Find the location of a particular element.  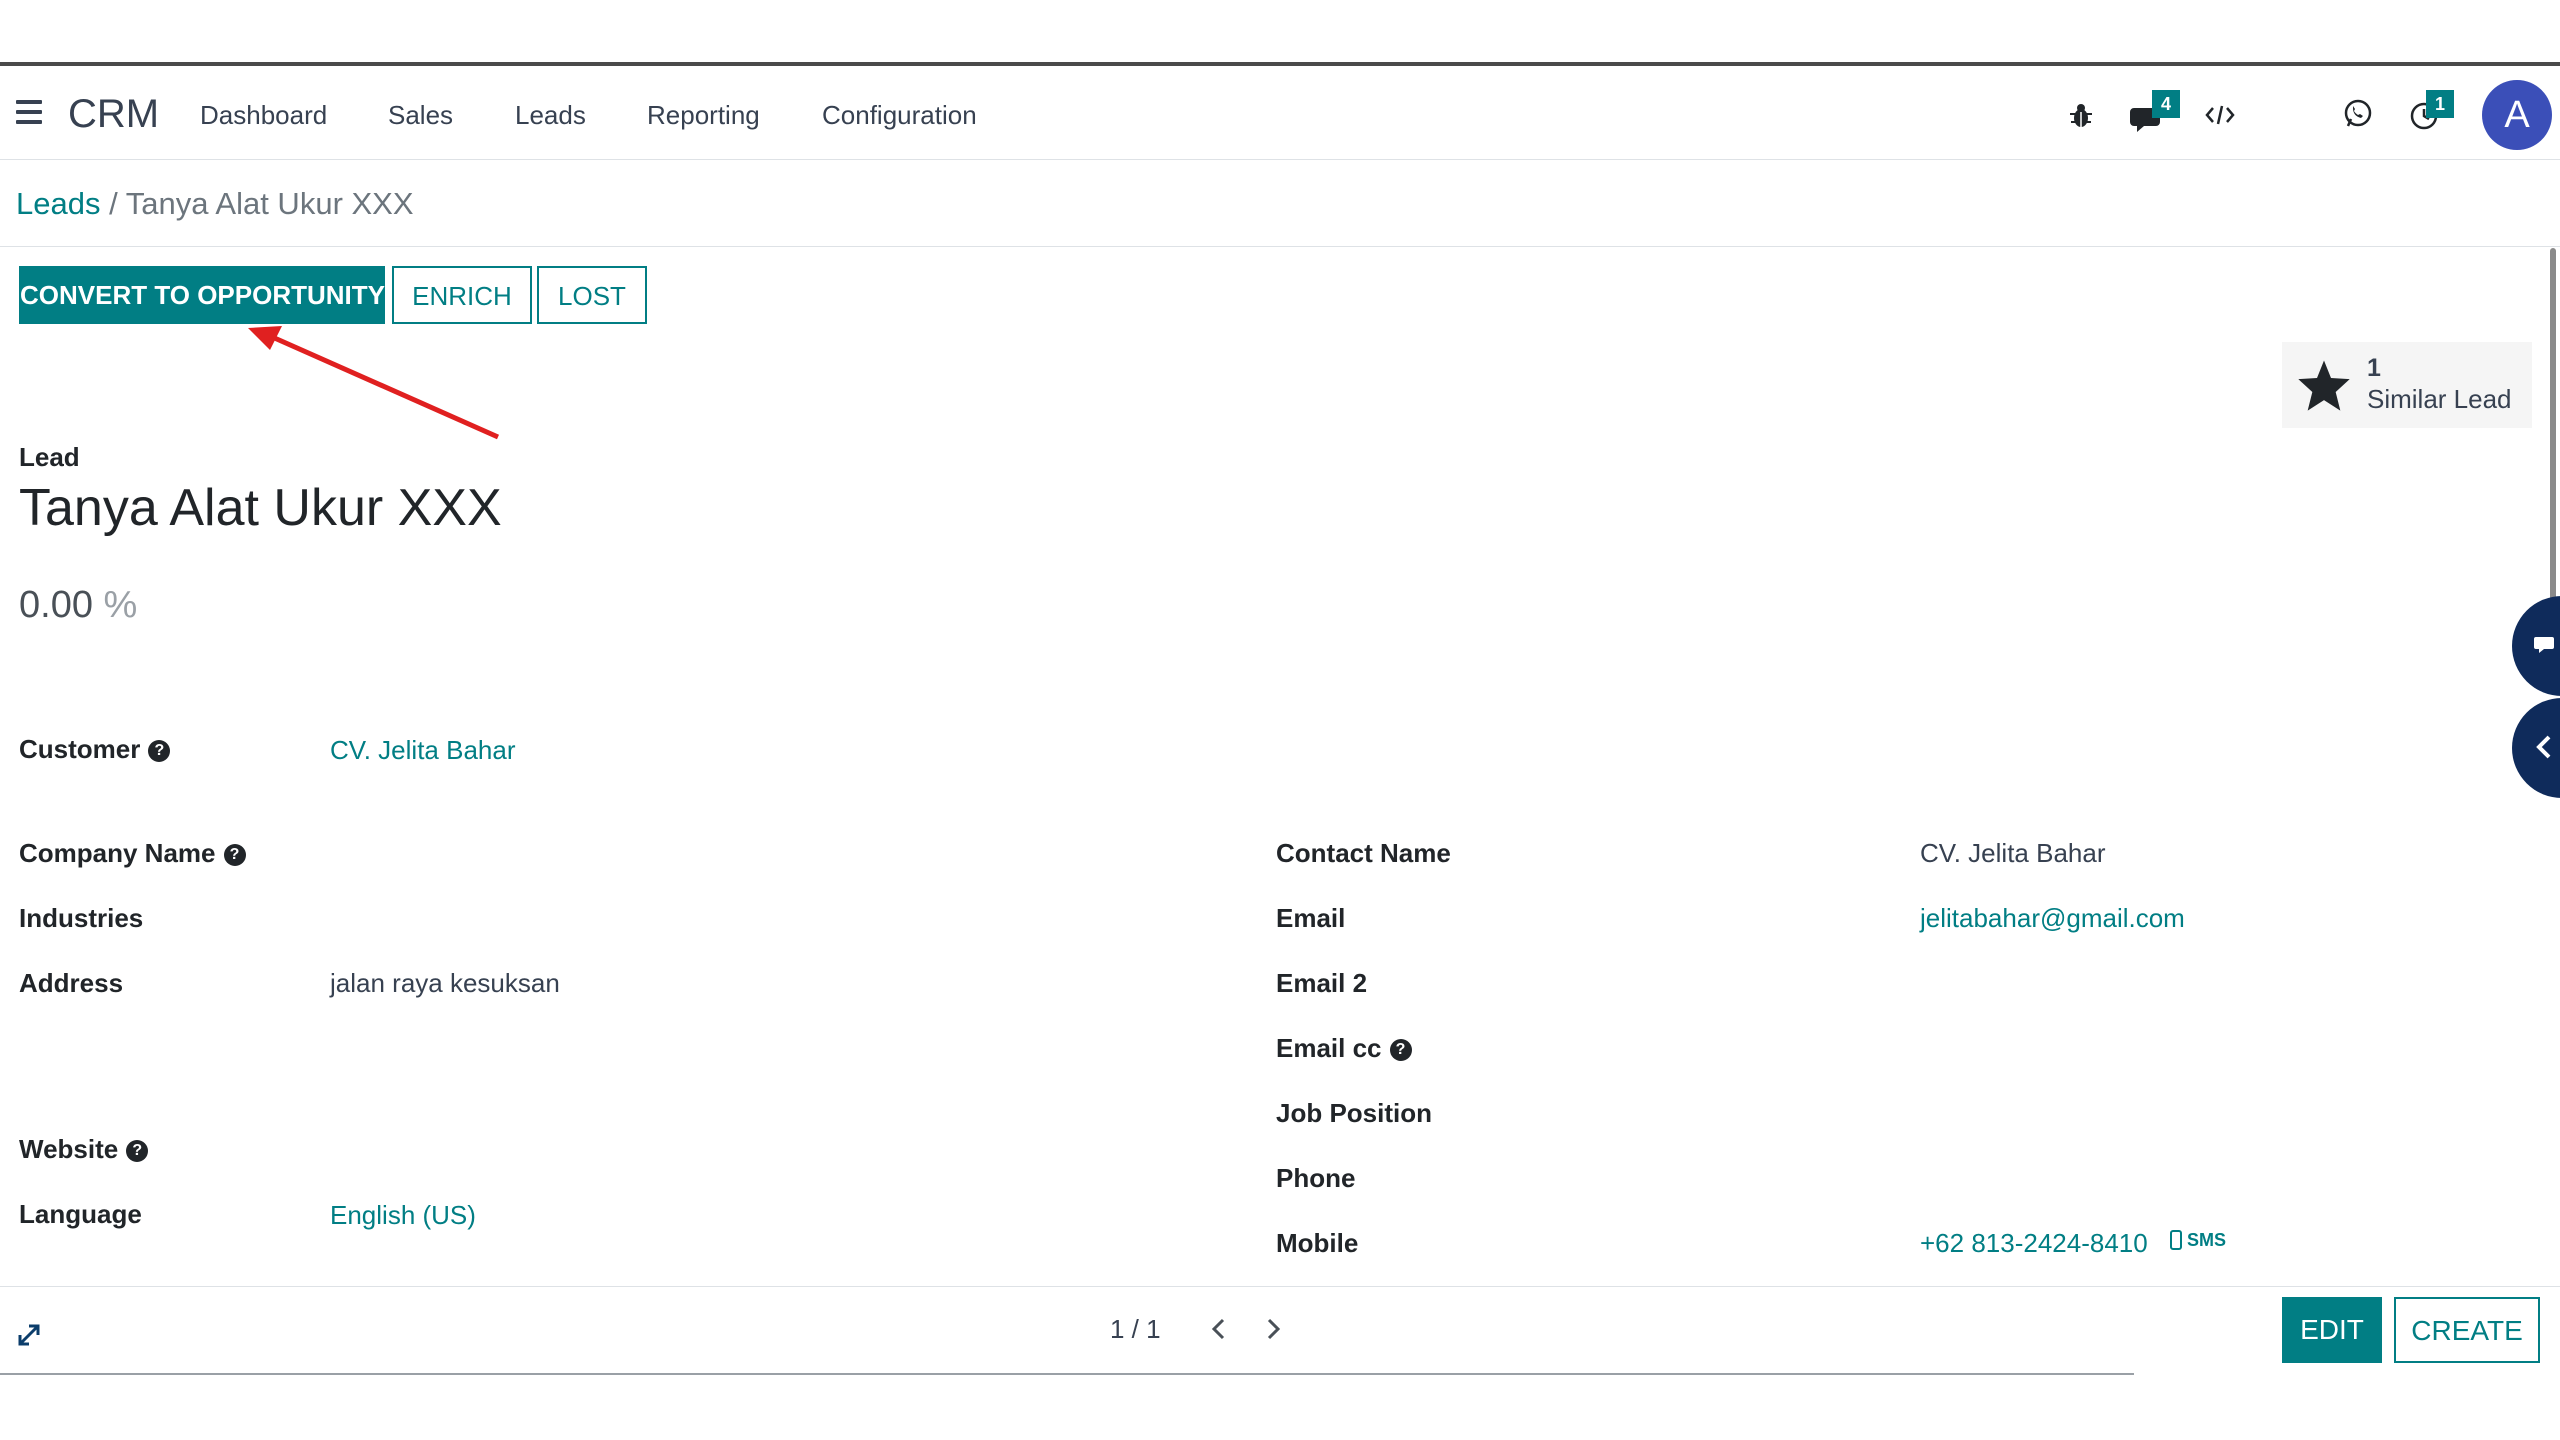

email-value: jelitabahar@gmail.com is located at coordinates (2052, 918).